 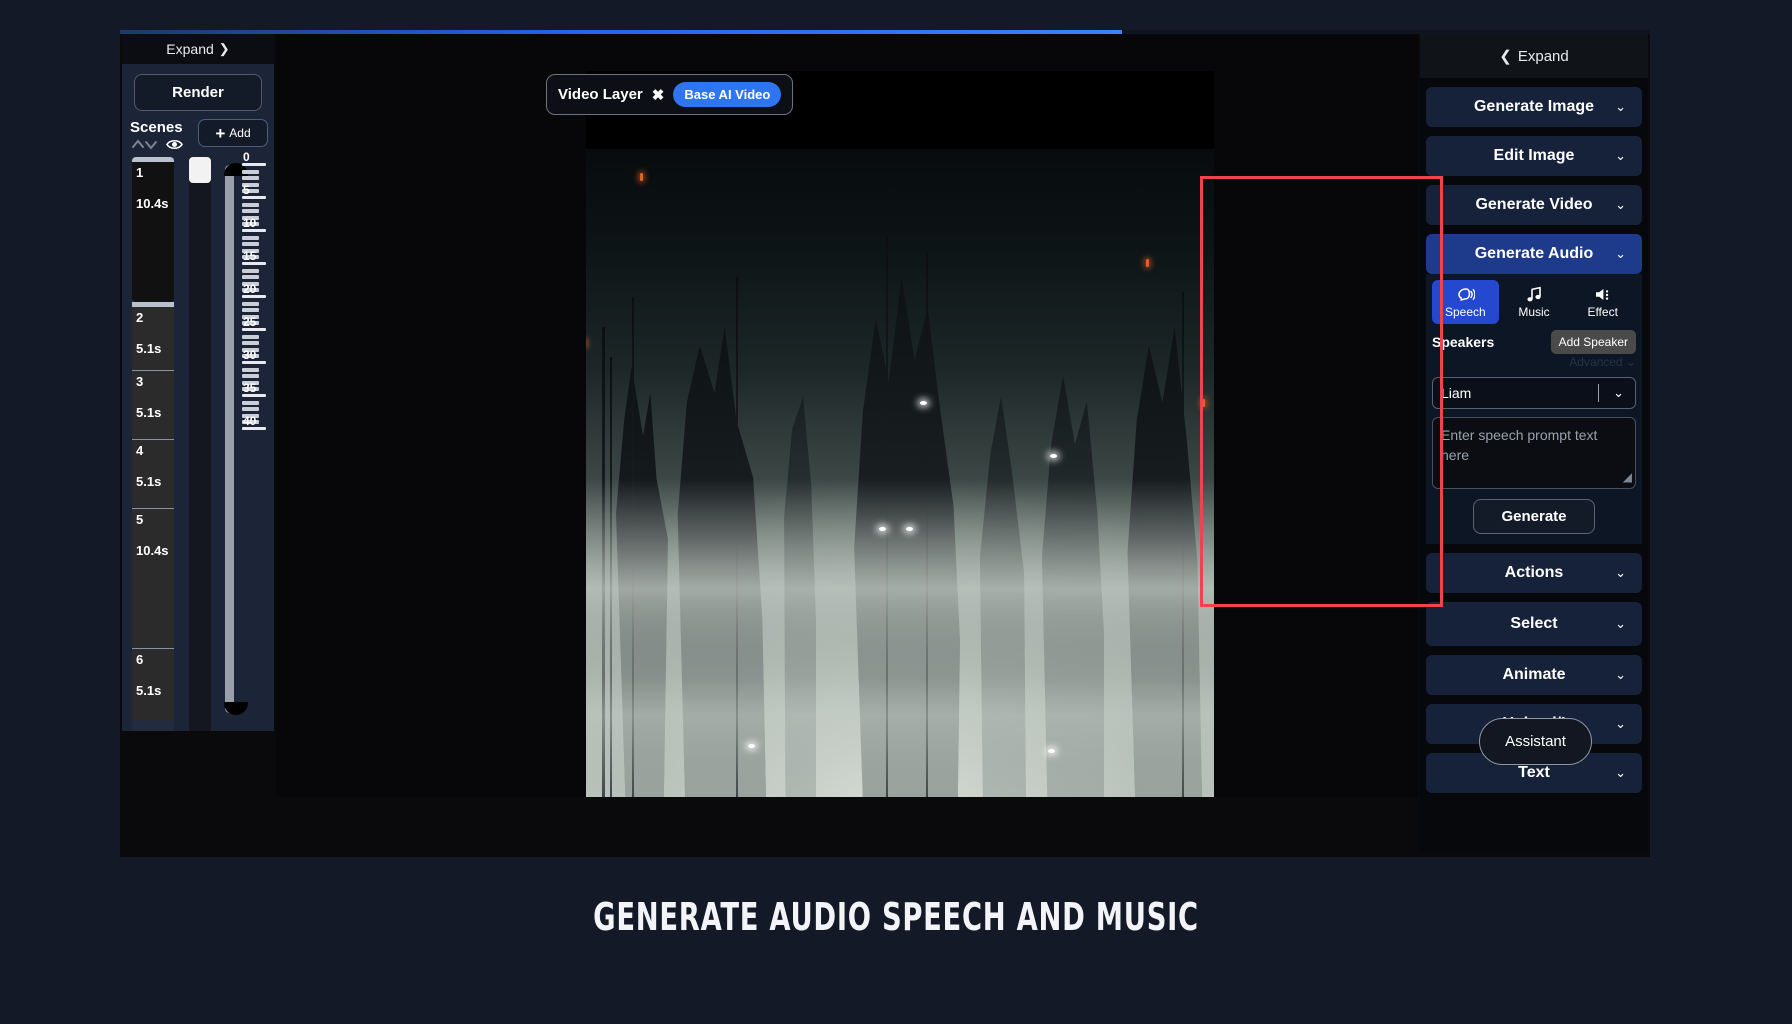 I want to click on layer-type-pill: Base AI Video, so click(x=727, y=94).